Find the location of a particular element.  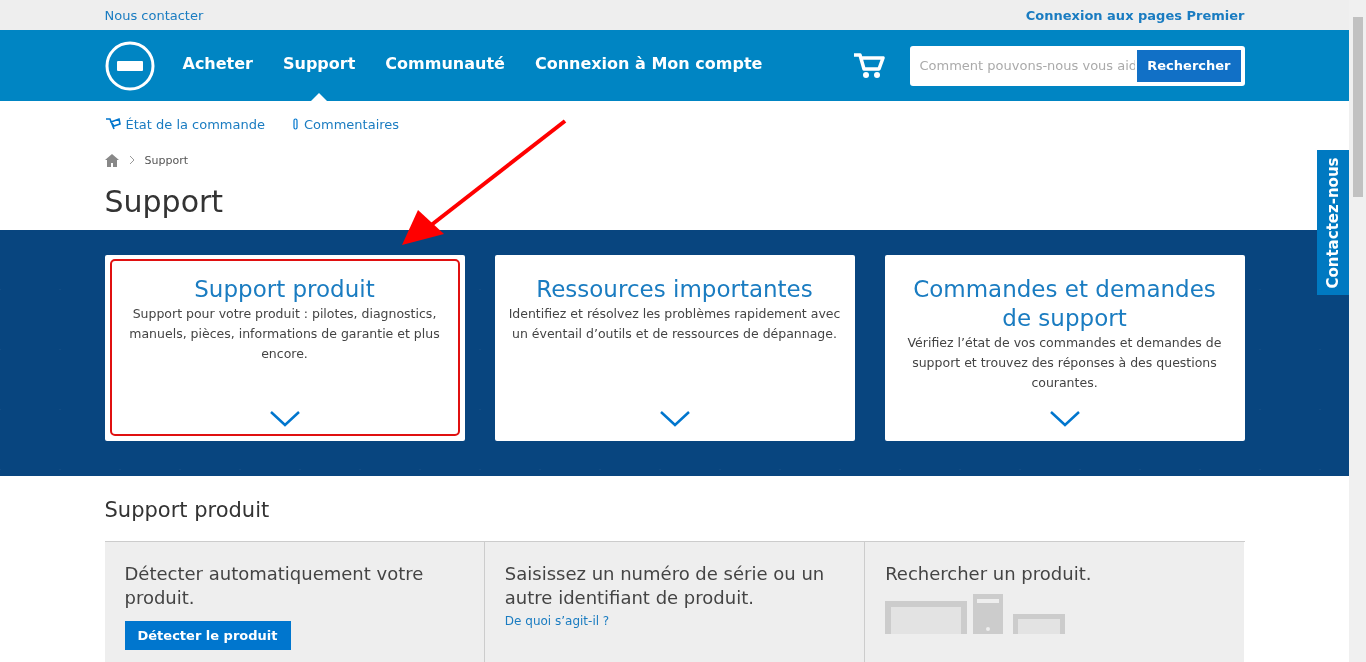

subnav-link: État de la commande is located at coordinates (195, 124).